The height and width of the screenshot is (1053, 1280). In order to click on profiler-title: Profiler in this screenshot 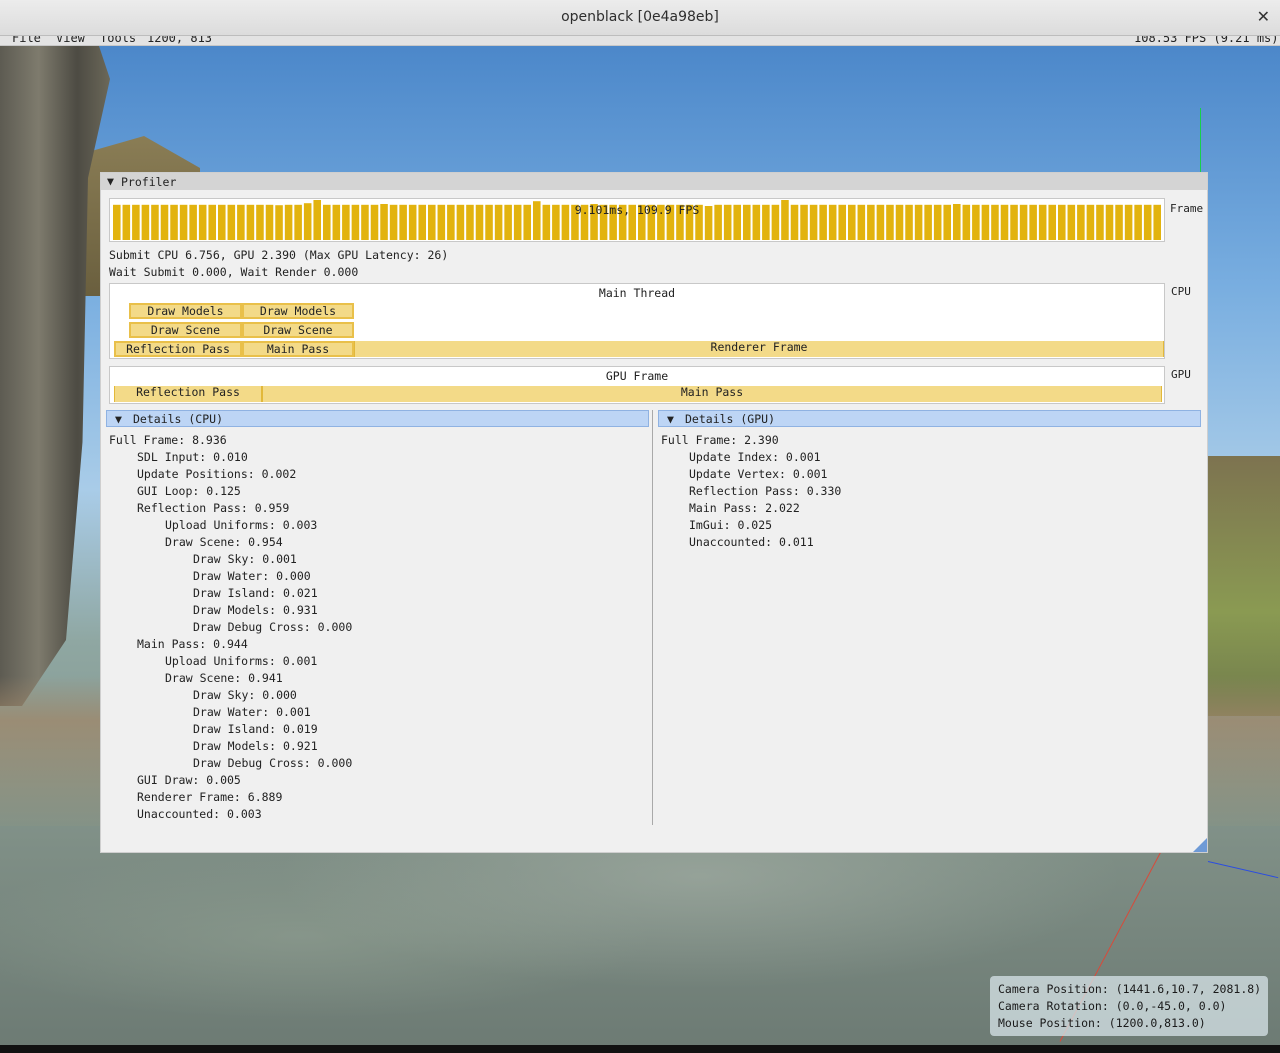, I will do `click(149, 182)`.